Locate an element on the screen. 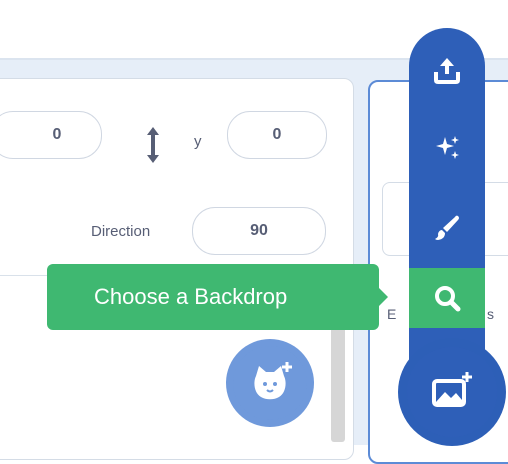 This screenshot has height=464, width=508. direction-field: 90 is located at coordinates (259, 231).